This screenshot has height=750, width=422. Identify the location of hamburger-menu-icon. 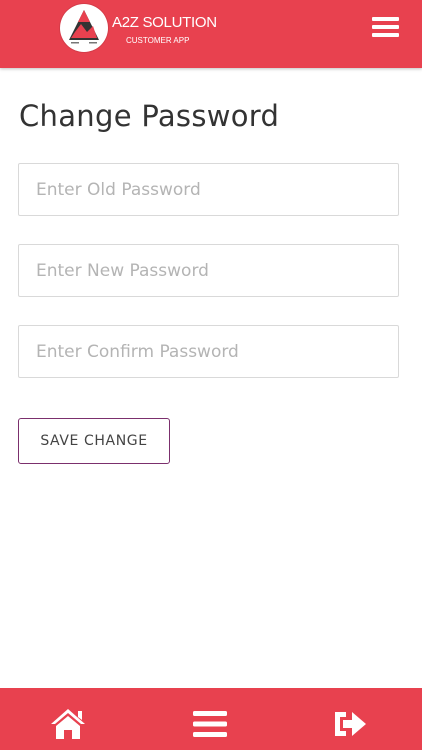
(386, 27).